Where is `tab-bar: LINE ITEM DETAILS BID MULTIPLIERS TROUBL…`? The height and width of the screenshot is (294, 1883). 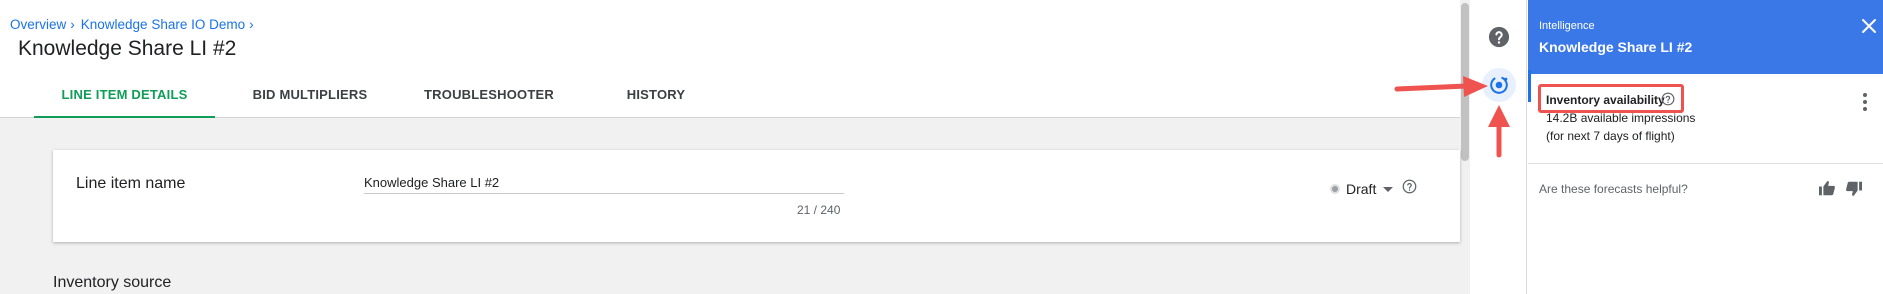 tab-bar: LINE ITEM DETAILS BID MULTIPLIERS TROUBL… is located at coordinates (484, 97).